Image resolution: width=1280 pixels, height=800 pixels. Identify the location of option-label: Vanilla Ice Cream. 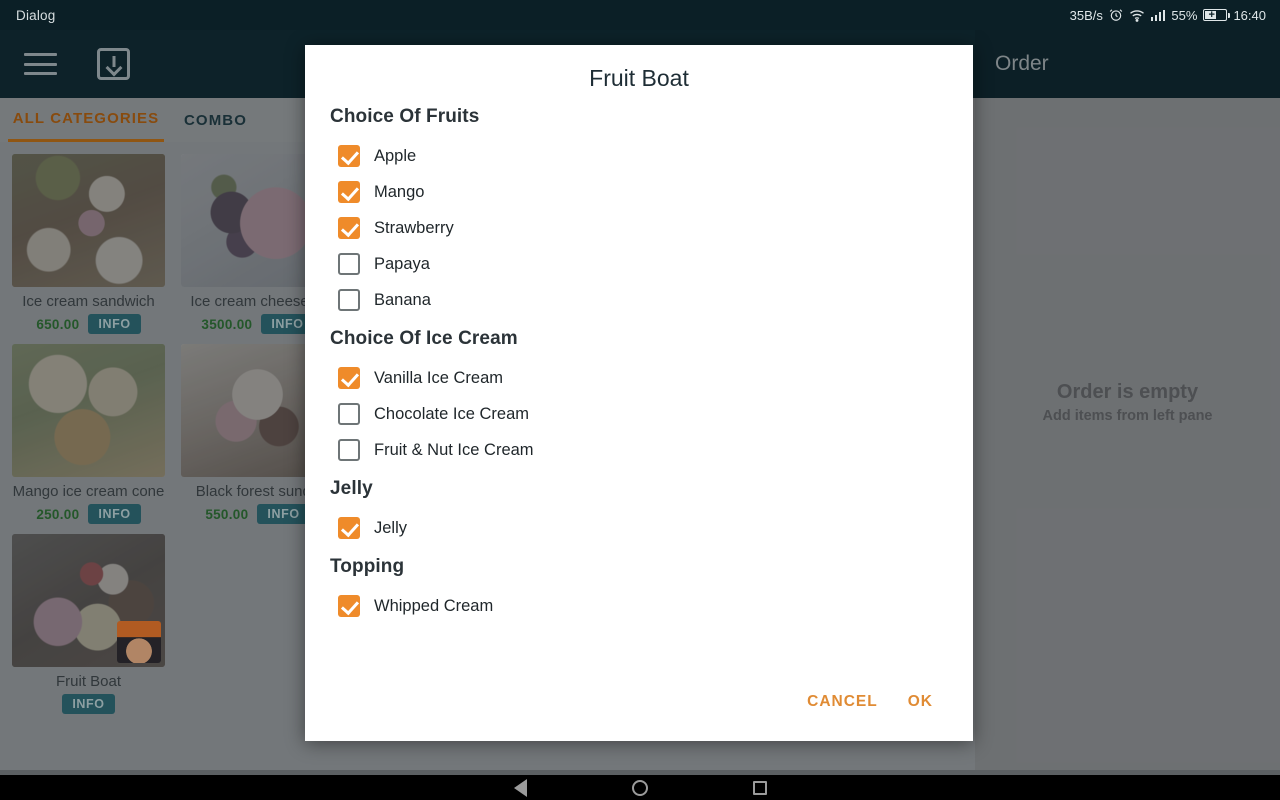
(438, 377).